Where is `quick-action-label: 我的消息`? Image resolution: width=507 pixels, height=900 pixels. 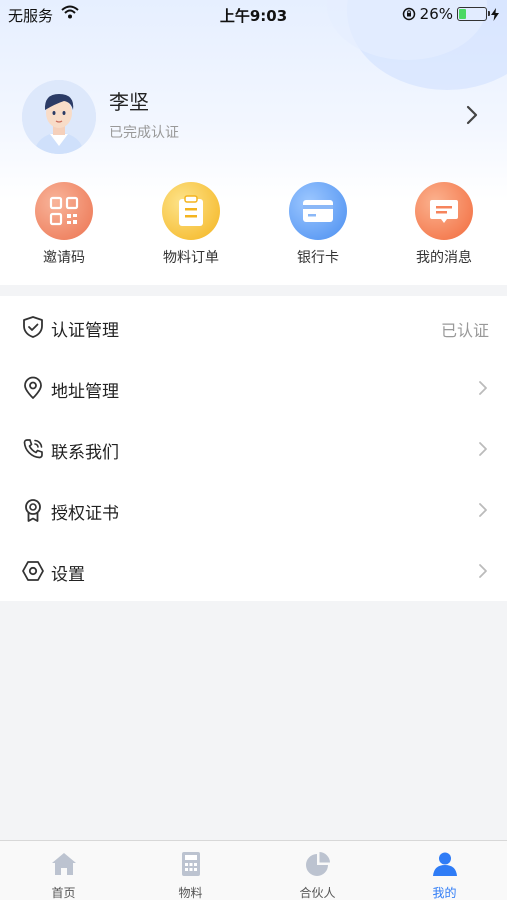
quick-action-label: 我的消息 is located at coordinates (444, 258).